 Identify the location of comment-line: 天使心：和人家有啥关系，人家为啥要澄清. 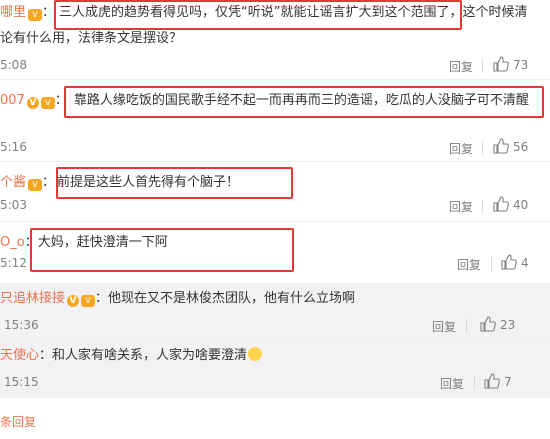
(131, 356).